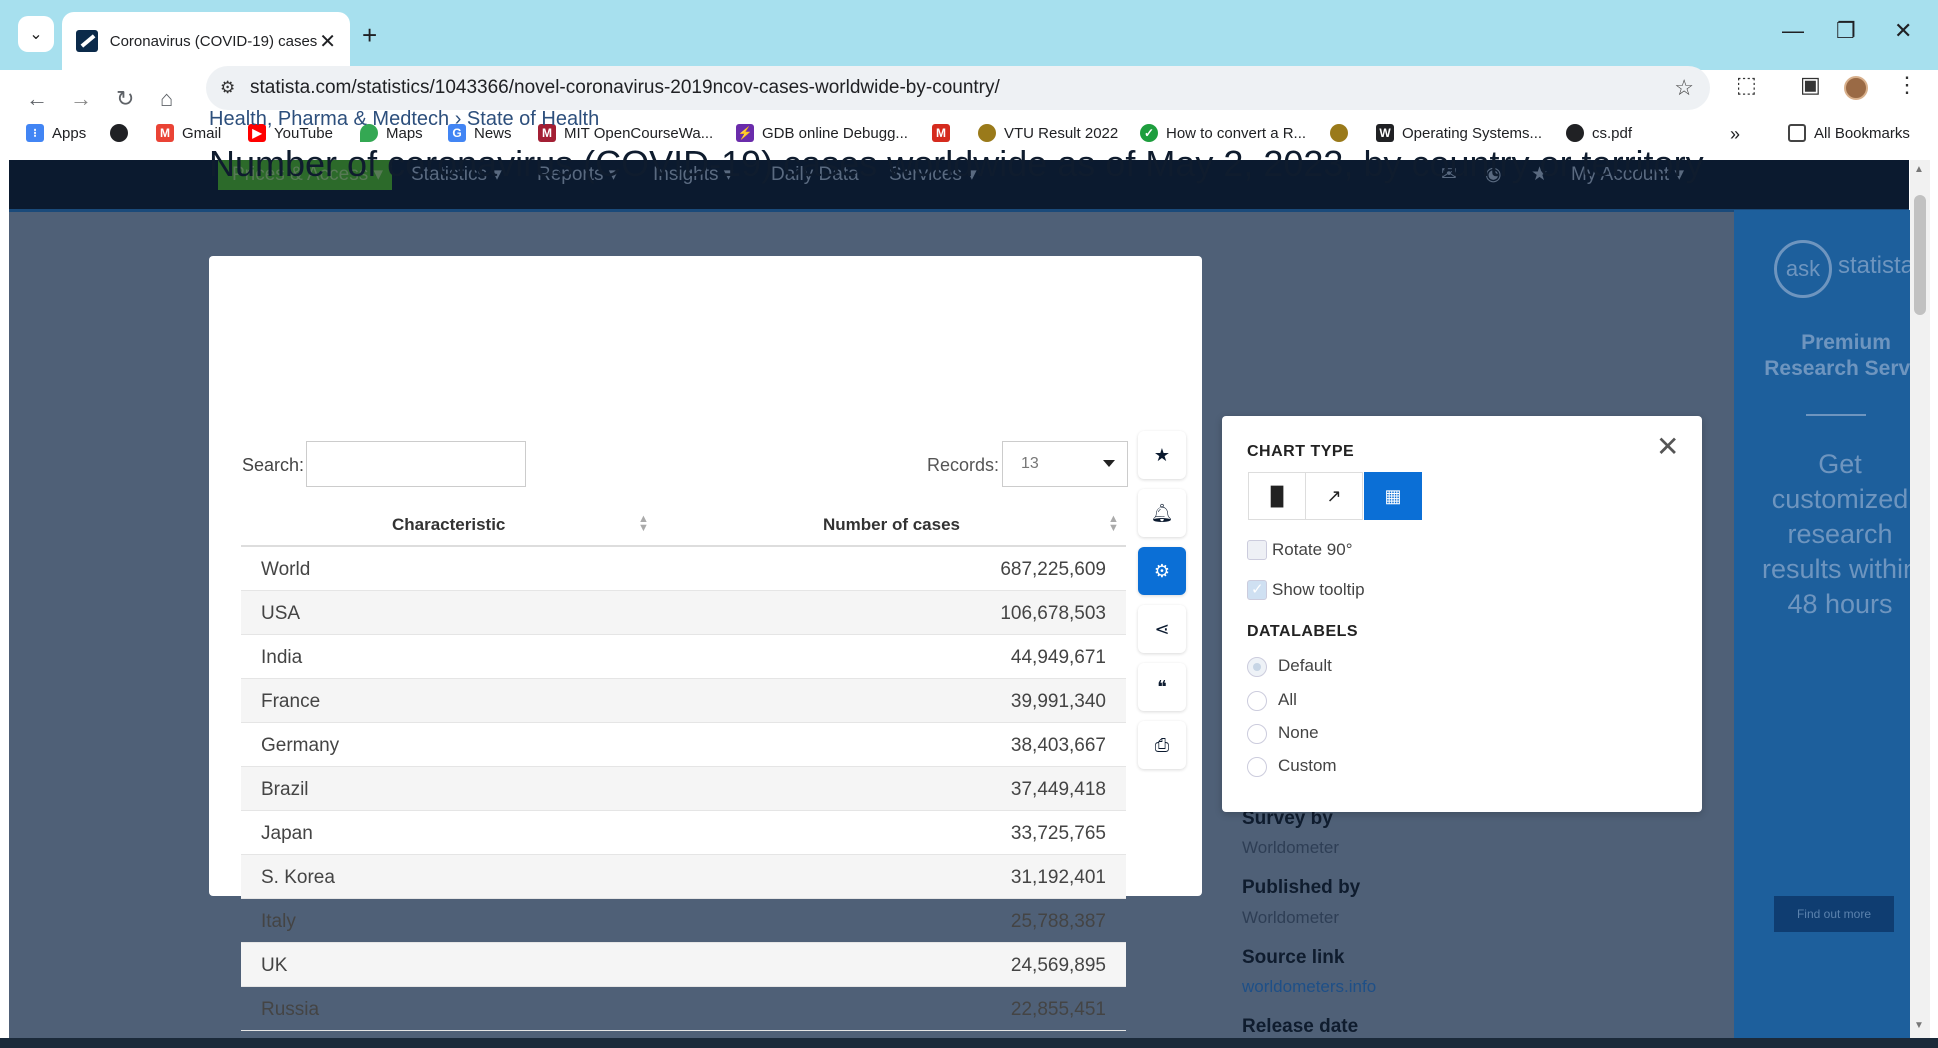 The height and width of the screenshot is (1048, 1938). Describe the element at coordinates (1257, 667) in the screenshot. I see `datalabel-default-radio` at that location.